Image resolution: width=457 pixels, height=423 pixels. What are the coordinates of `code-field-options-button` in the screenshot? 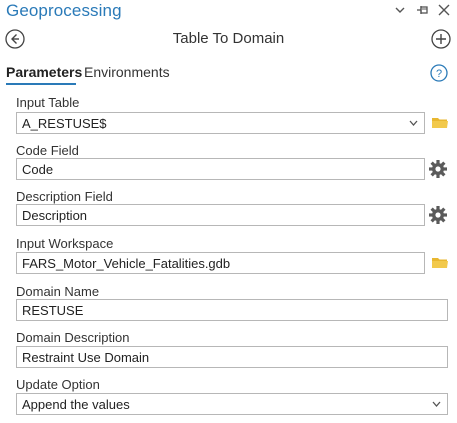 It's located at (438, 169).